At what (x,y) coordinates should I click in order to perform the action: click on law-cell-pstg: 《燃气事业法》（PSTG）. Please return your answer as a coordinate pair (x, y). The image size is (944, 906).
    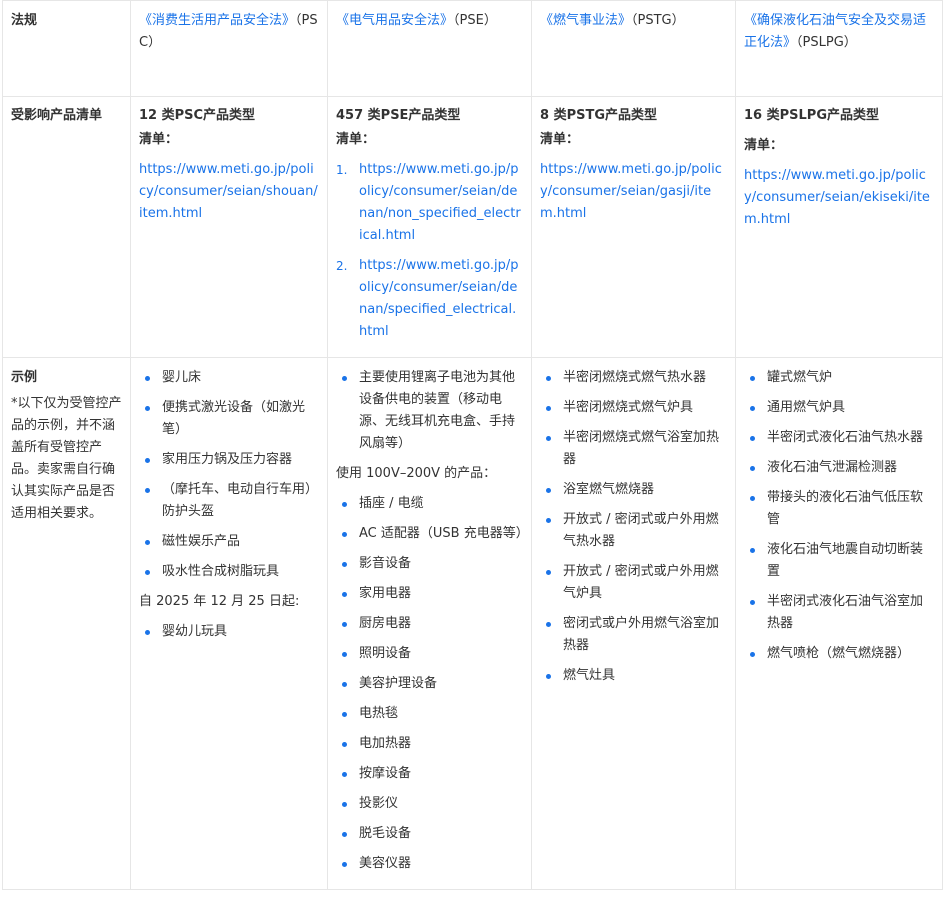
    Looking at the image, I should click on (633, 48).